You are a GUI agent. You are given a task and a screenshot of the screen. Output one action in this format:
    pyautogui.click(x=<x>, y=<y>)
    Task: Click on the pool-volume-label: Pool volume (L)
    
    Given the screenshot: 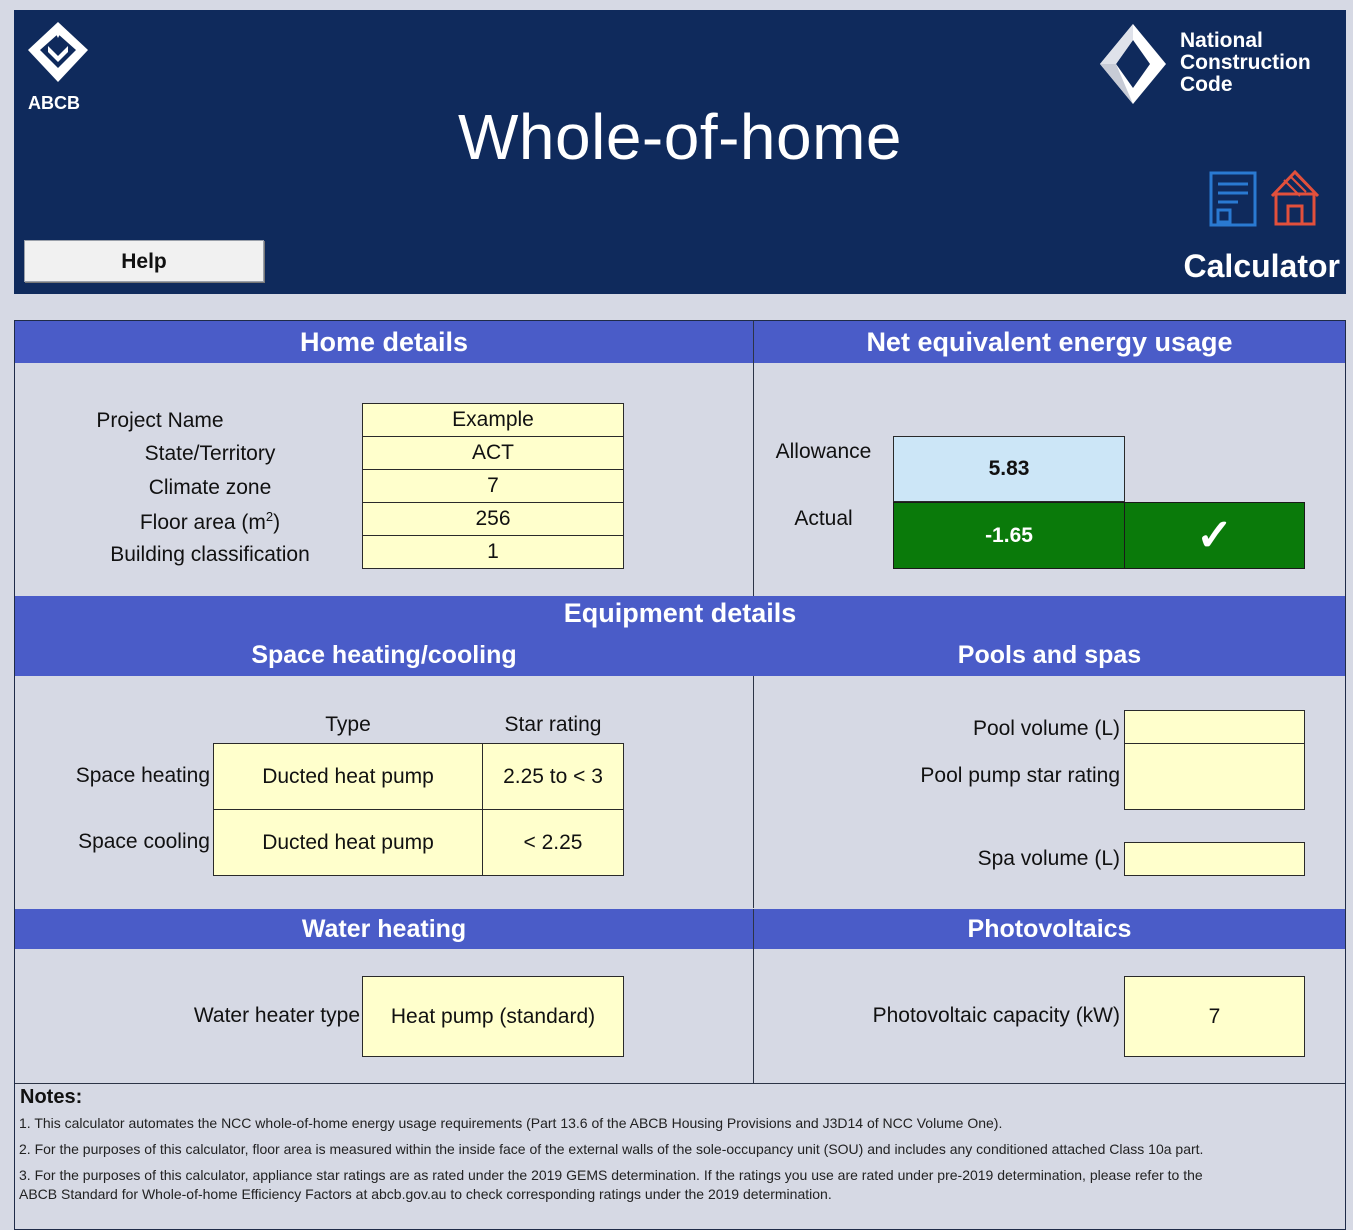 What is the action you would take?
    pyautogui.click(x=1046, y=728)
    